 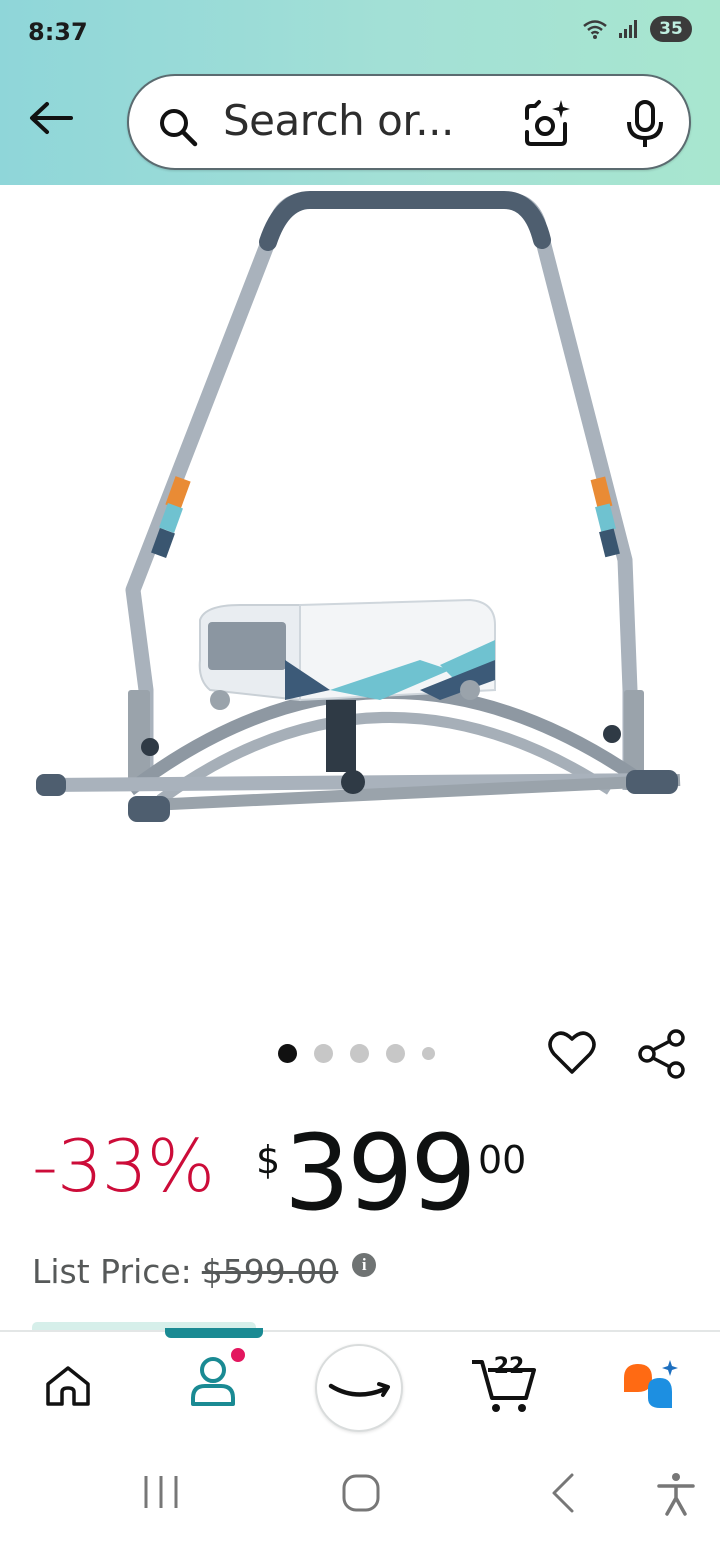 I want to click on price-fraction: 00, so click(x=502, y=1160).